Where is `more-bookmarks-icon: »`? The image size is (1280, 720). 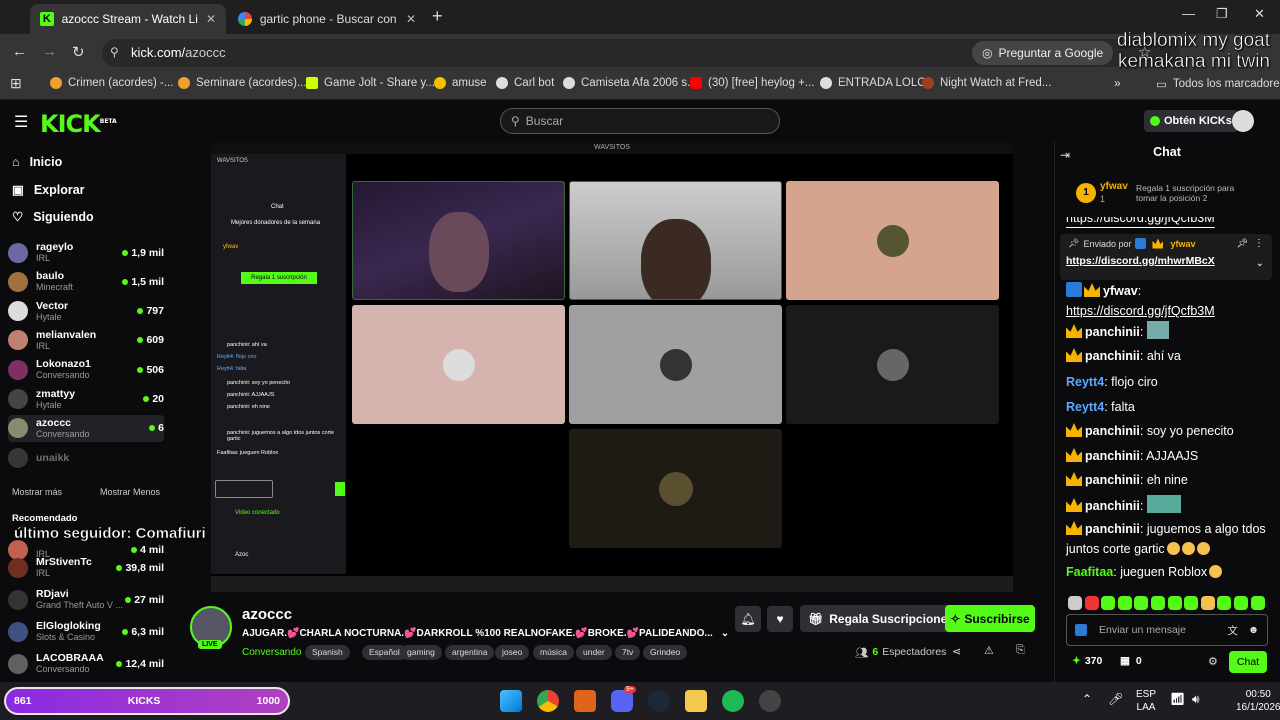
more-bookmarks-icon: » is located at coordinates (1117, 83).